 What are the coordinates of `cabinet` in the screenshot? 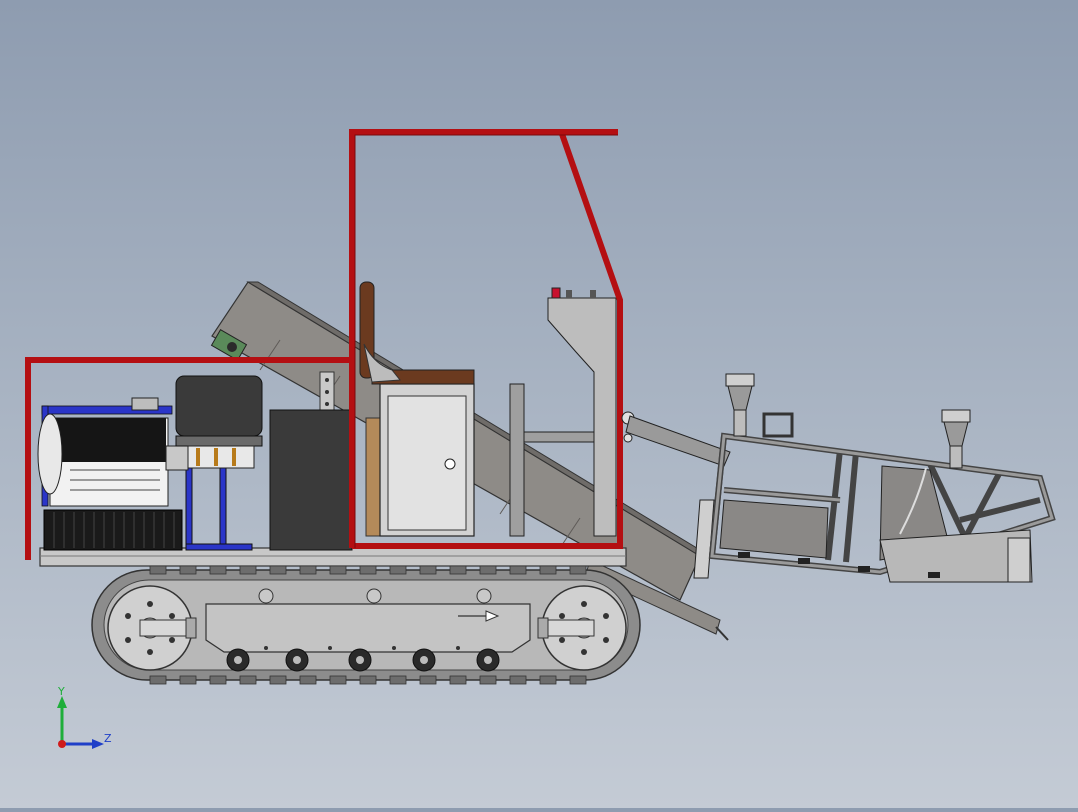 It's located at (420, 460).